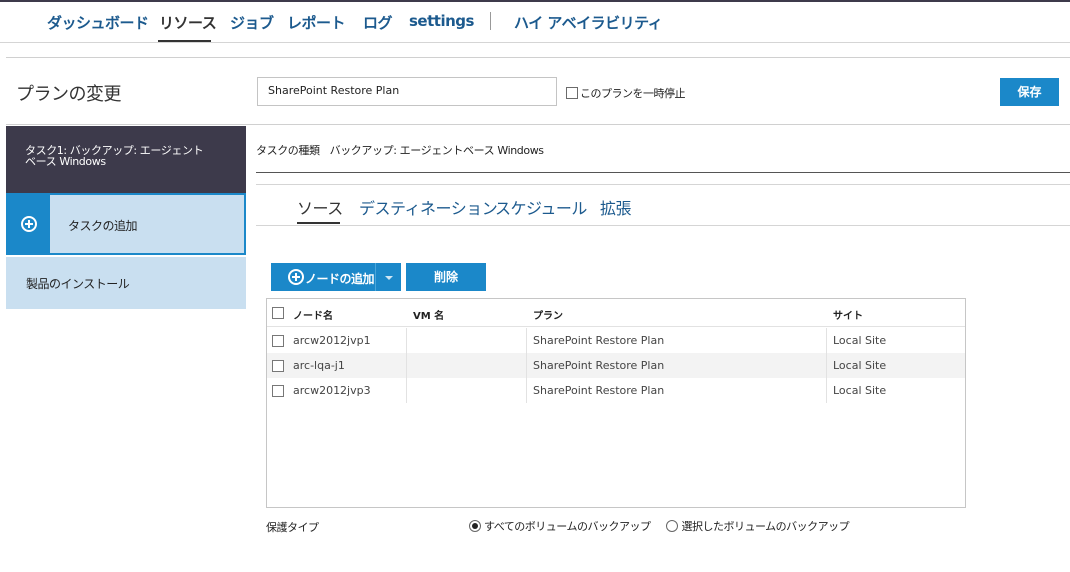 The width and height of the screenshot is (1070, 572). I want to click on radio-selected-volumes, so click(672, 526).